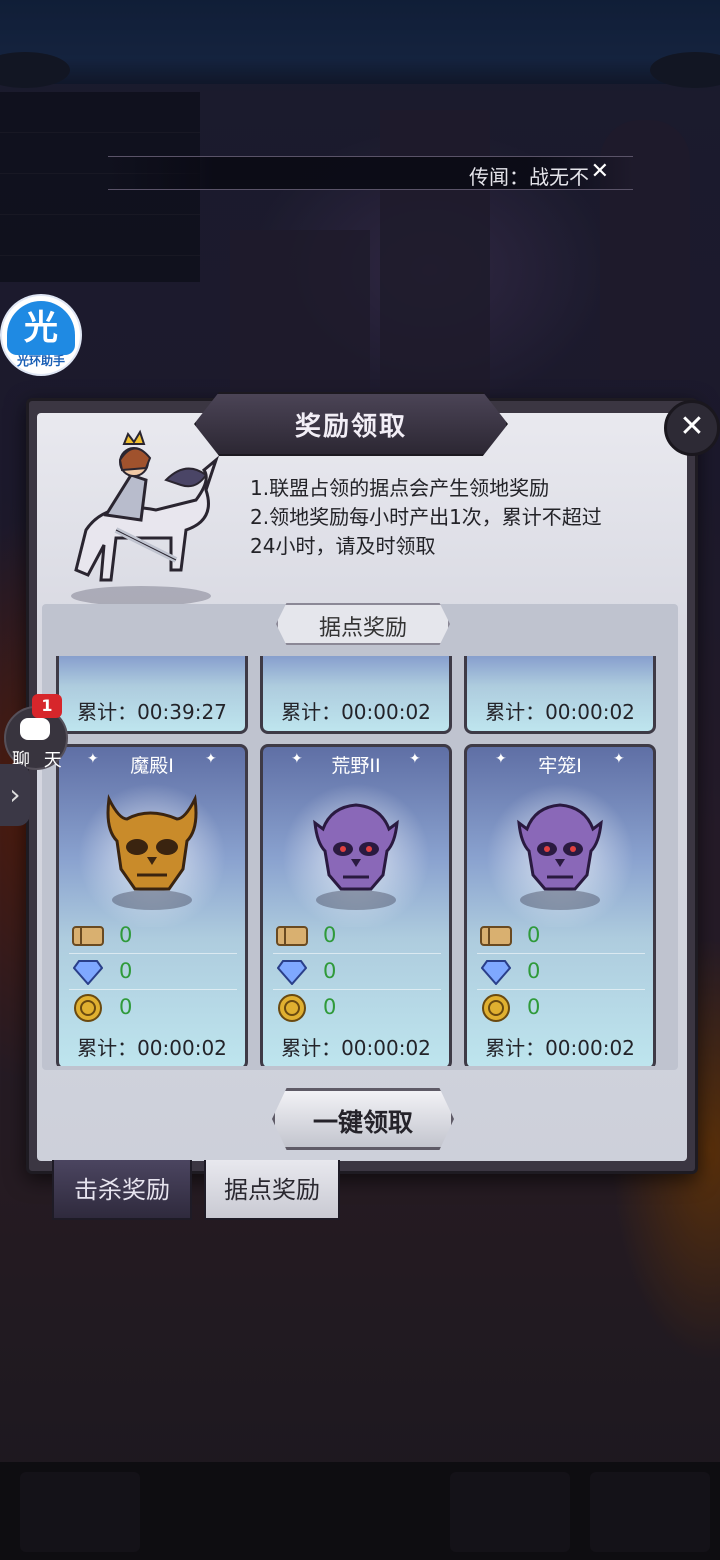  Describe the element at coordinates (152, 766) in the screenshot. I see `stronghold-name: 魔殿I` at that location.